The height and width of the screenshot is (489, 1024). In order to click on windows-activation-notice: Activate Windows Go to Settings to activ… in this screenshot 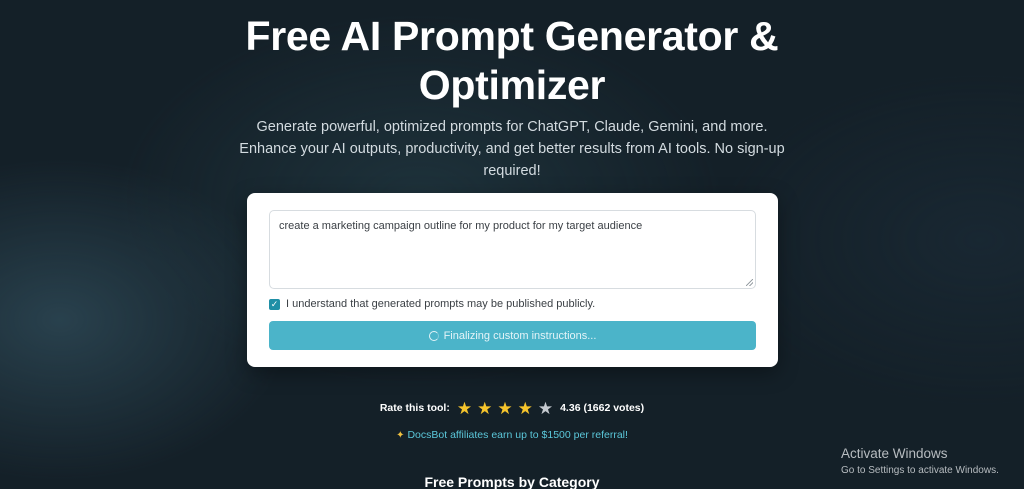, I will do `click(920, 462)`.